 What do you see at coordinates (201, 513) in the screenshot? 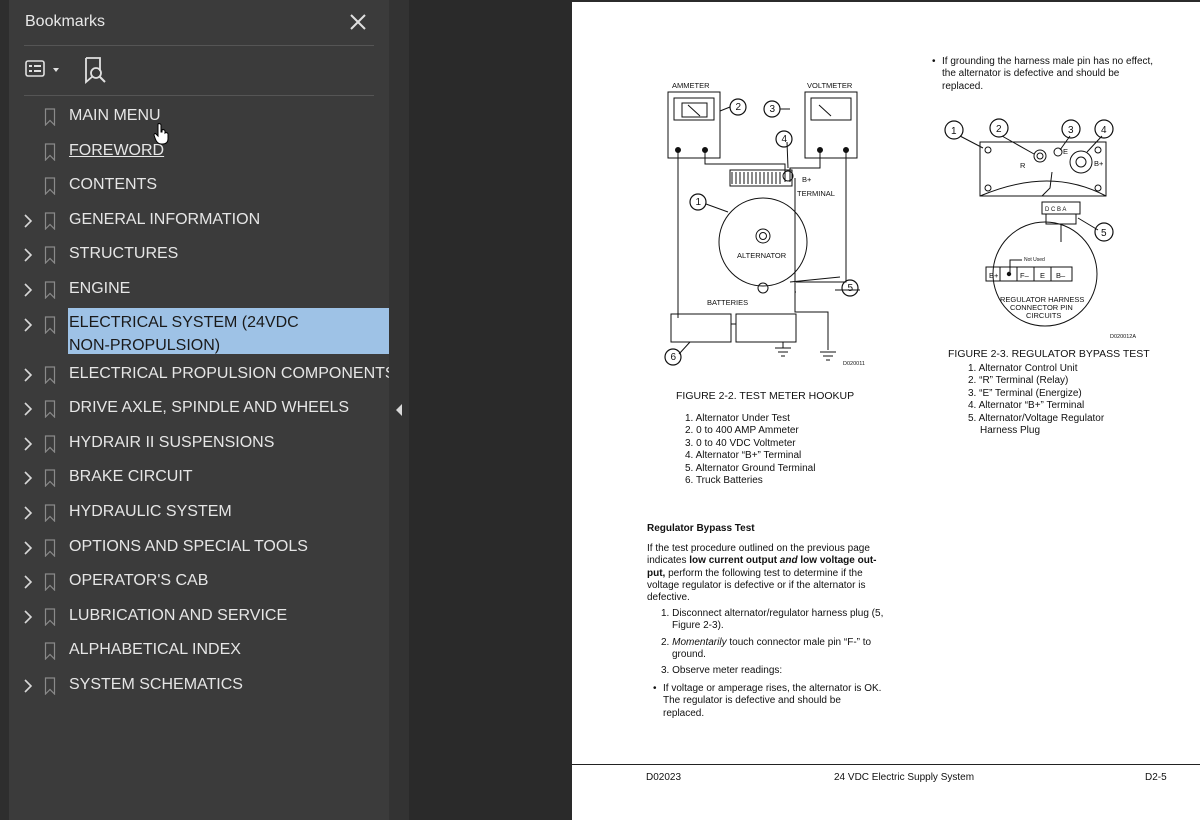
I see `bookmark-item: HYDRAULIC SYSTEM` at bounding box center [201, 513].